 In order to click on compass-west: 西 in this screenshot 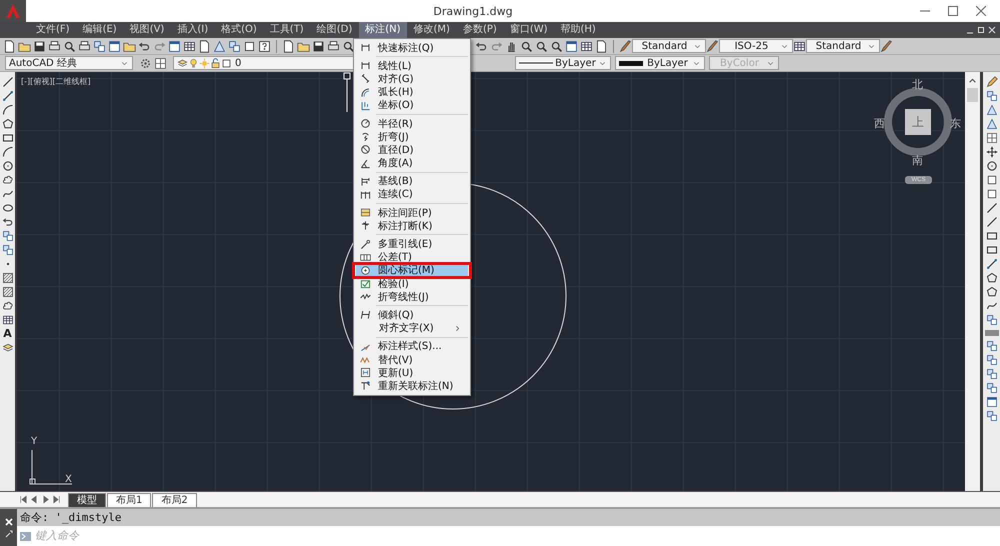, I will do `click(879, 123)`.